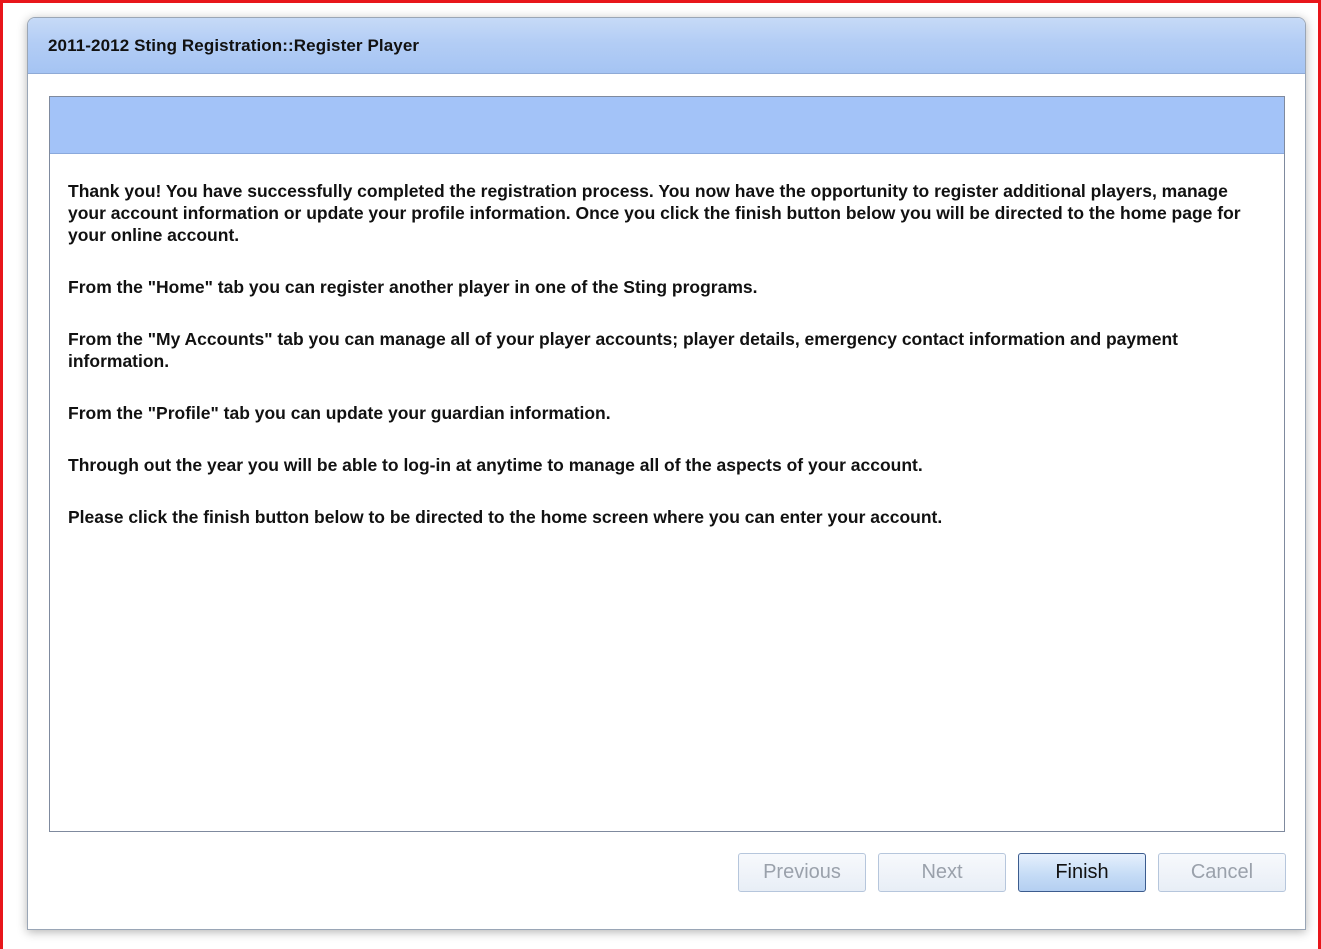 This screenshot has width=1321, height=949. Describe the element at coordinates (1222, 872) in the screenshot. I see `cancel-button: Cancel` at that location.